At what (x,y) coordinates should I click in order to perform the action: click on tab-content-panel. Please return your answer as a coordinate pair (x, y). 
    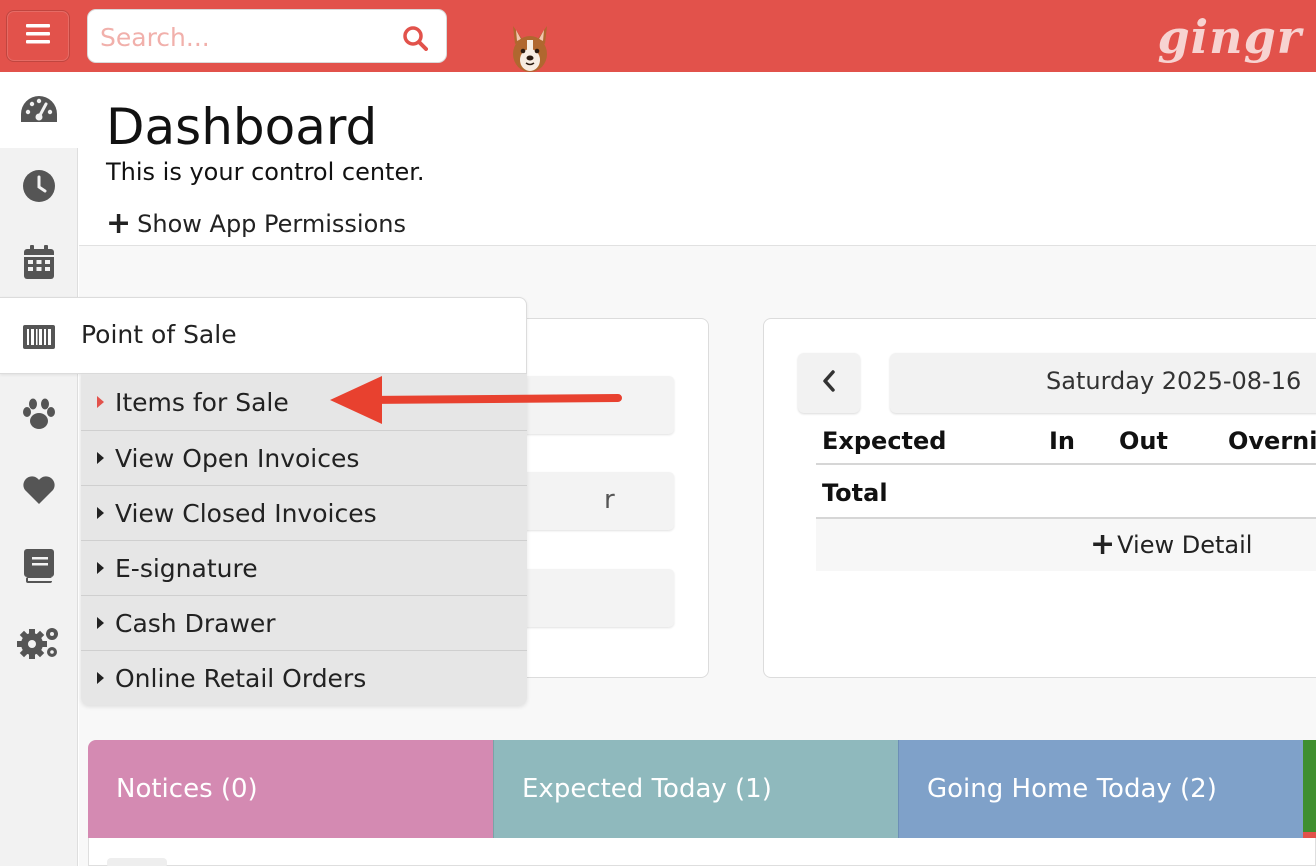
    Looking at the image, I should click on (702, 852).